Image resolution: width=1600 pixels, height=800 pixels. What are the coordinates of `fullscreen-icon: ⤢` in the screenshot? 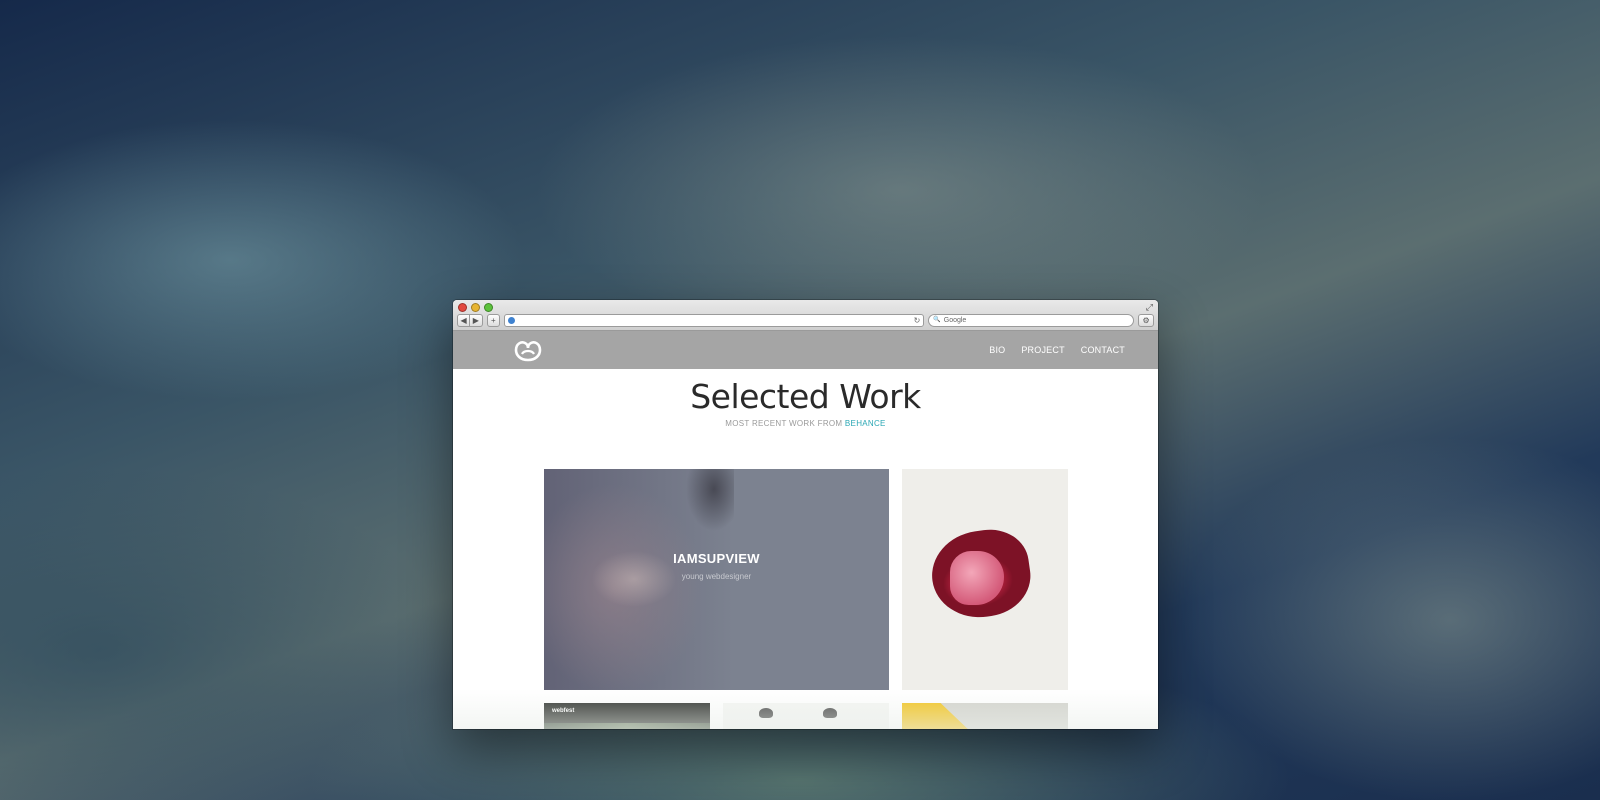 It's located at (1149, 307).